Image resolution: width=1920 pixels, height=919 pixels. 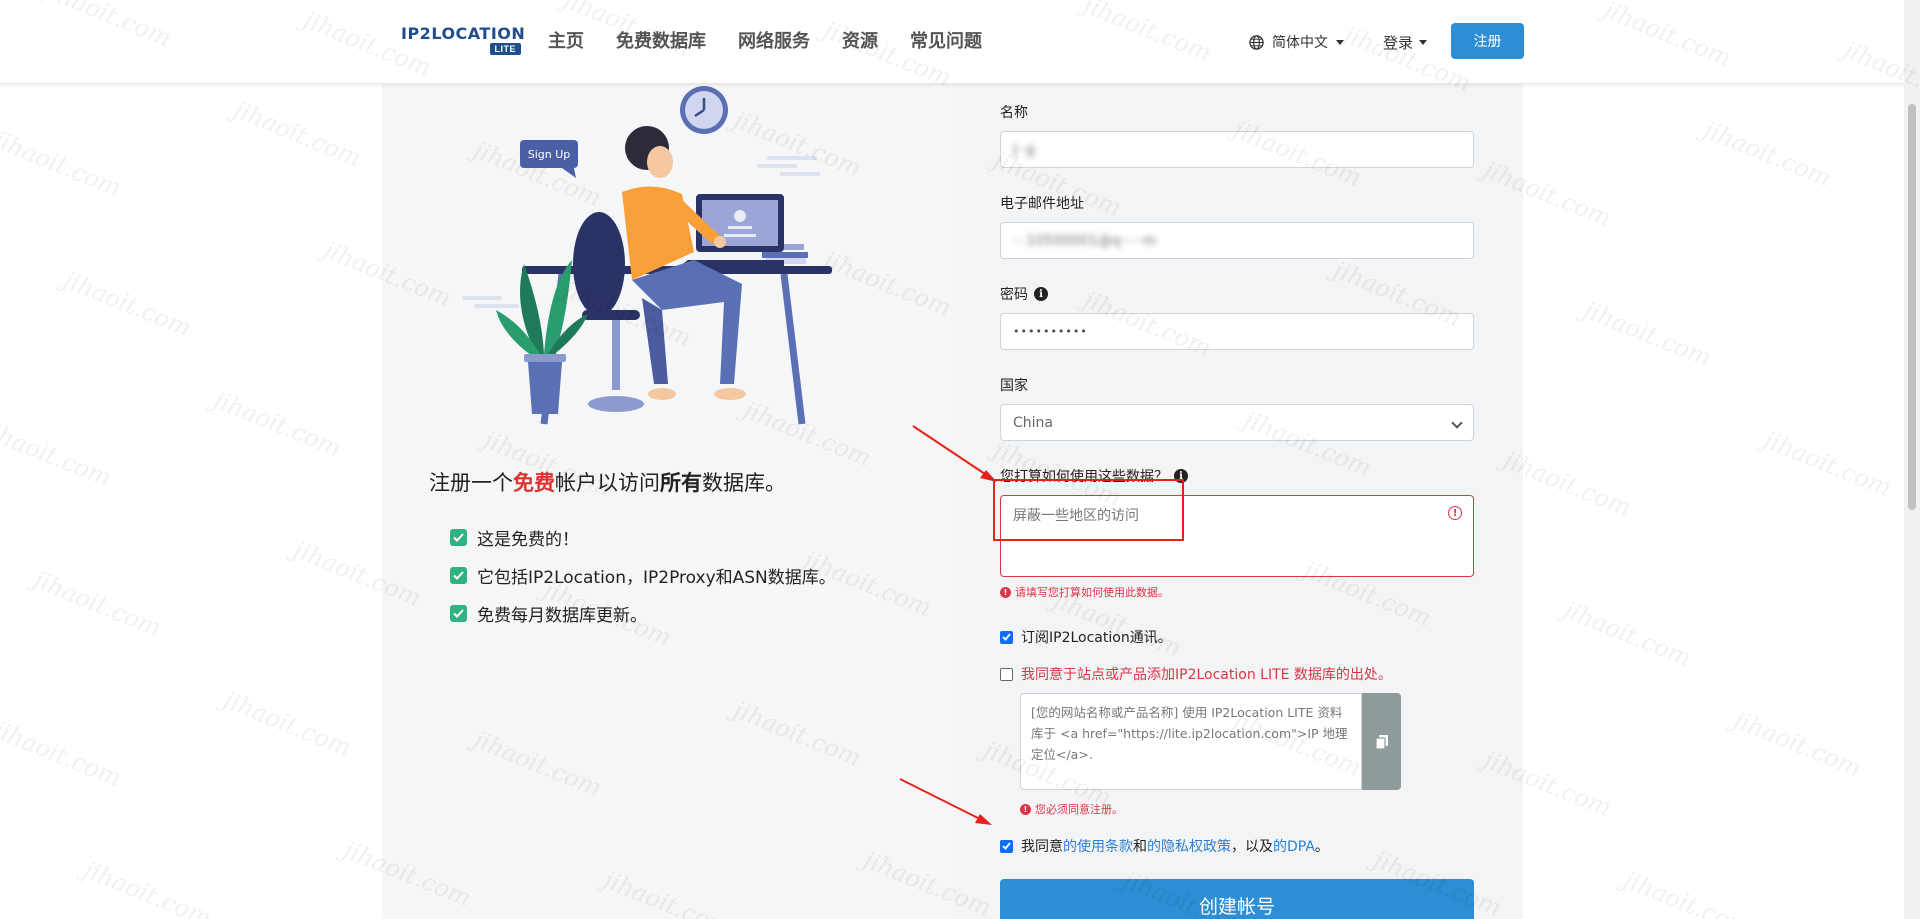 What do you see at coordinates (1300, 43) in the screenshot?
I see `language-label: 简体中文` at bounding box center [1300, 43].